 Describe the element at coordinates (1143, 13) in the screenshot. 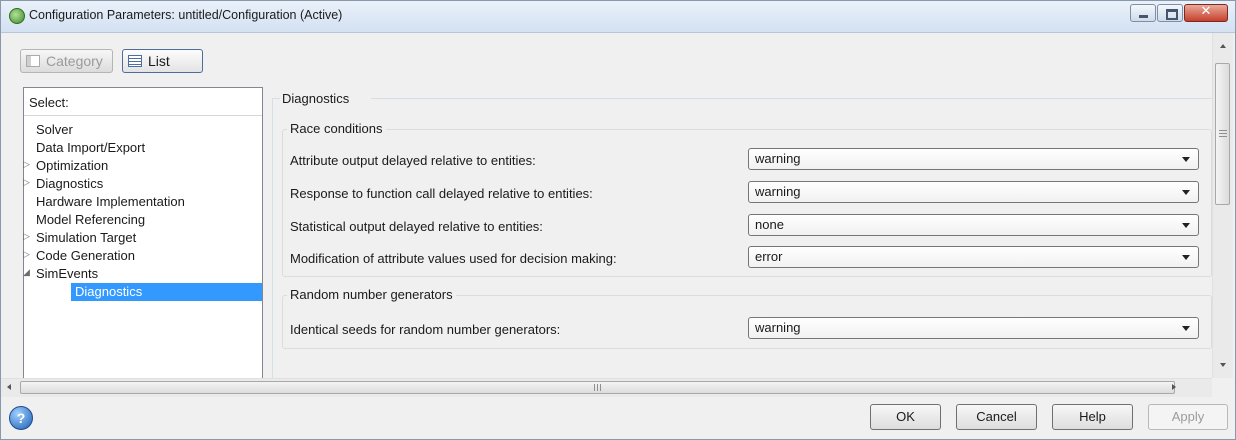

I see `minimize-button` at that location.